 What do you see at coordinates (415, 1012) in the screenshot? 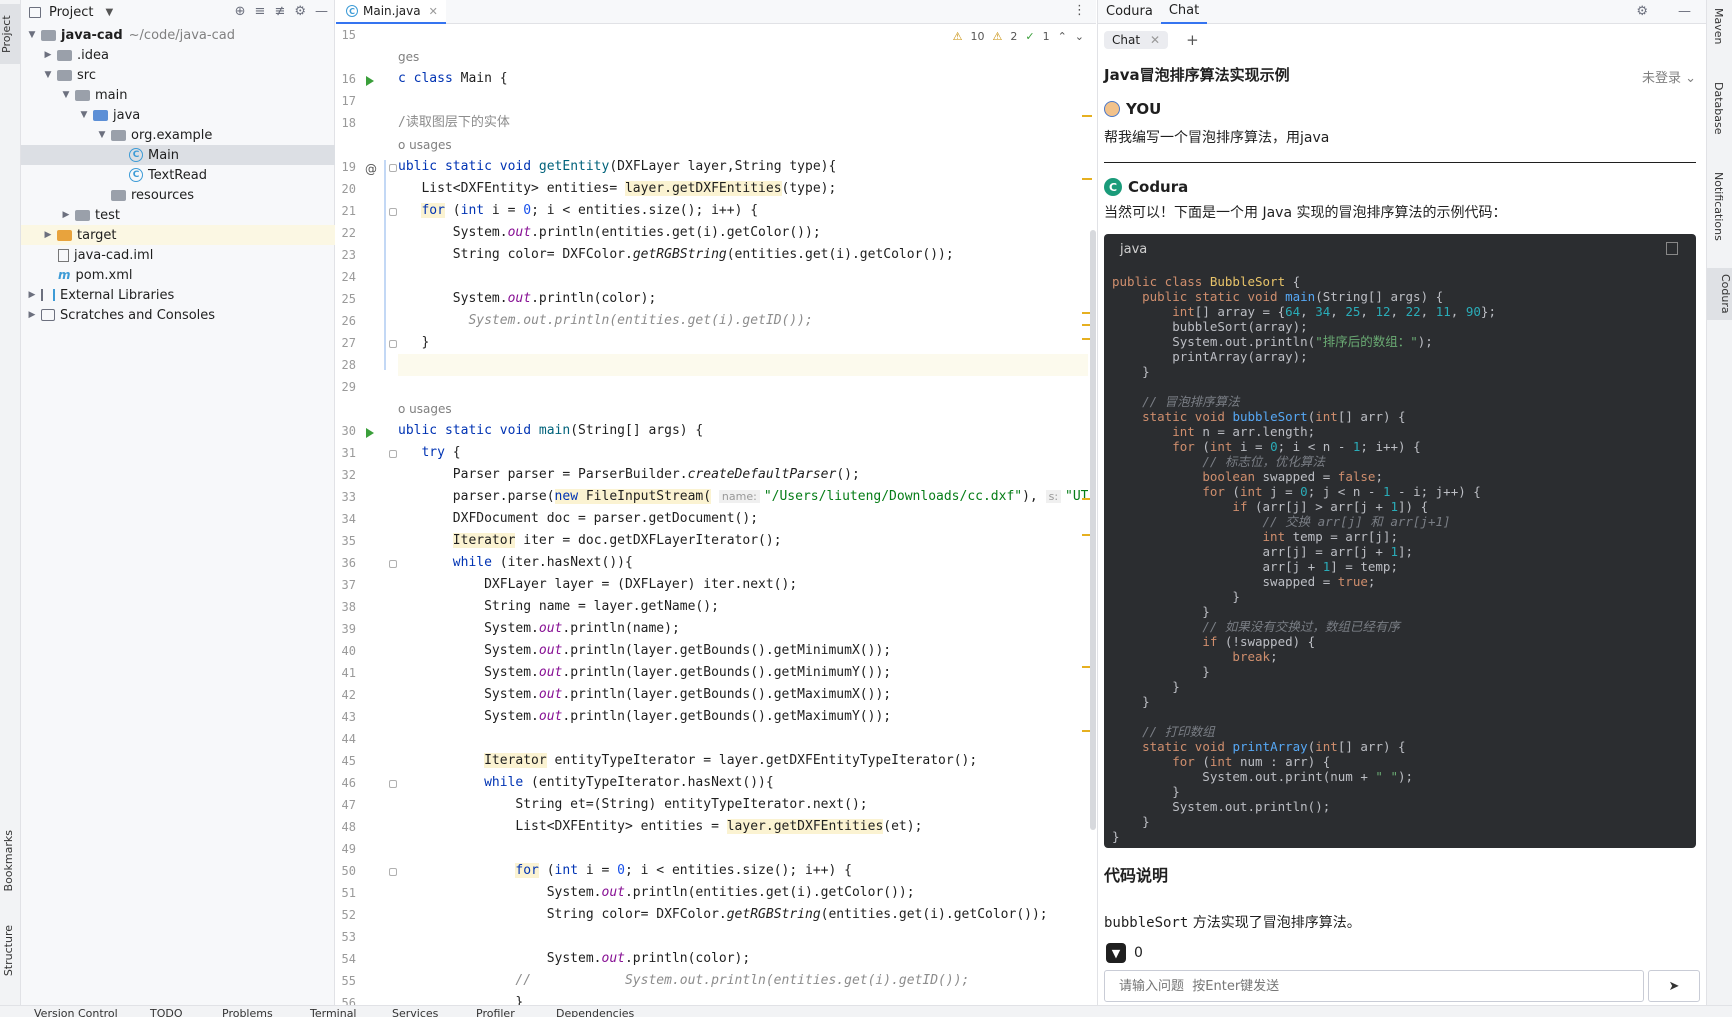
I see `tool-services: Services` at bounding box center [415, 1012].